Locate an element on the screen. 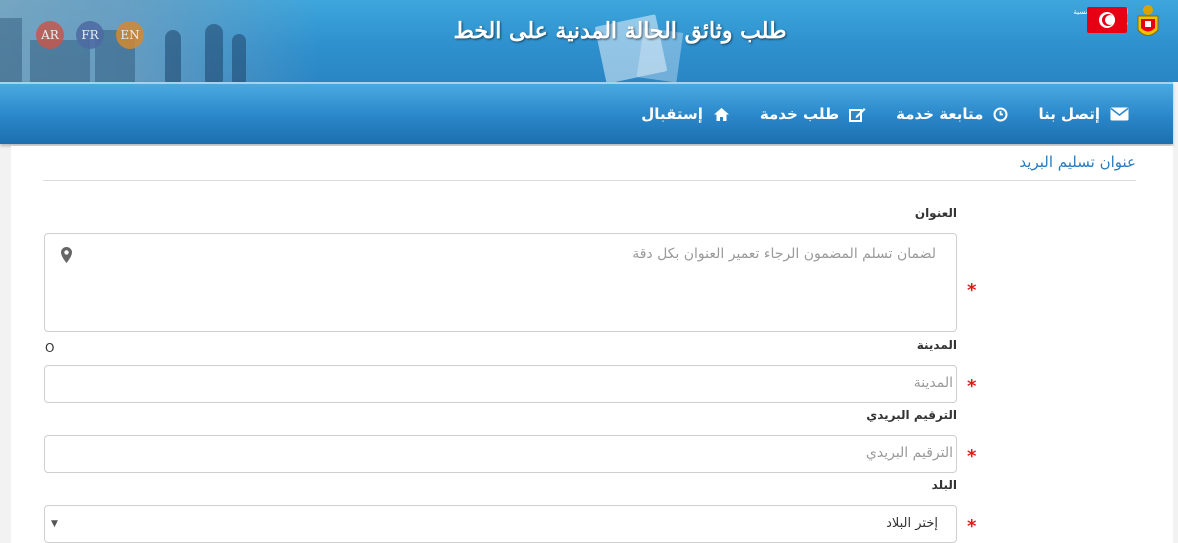  section-divider is located at coordinates (589, 180).